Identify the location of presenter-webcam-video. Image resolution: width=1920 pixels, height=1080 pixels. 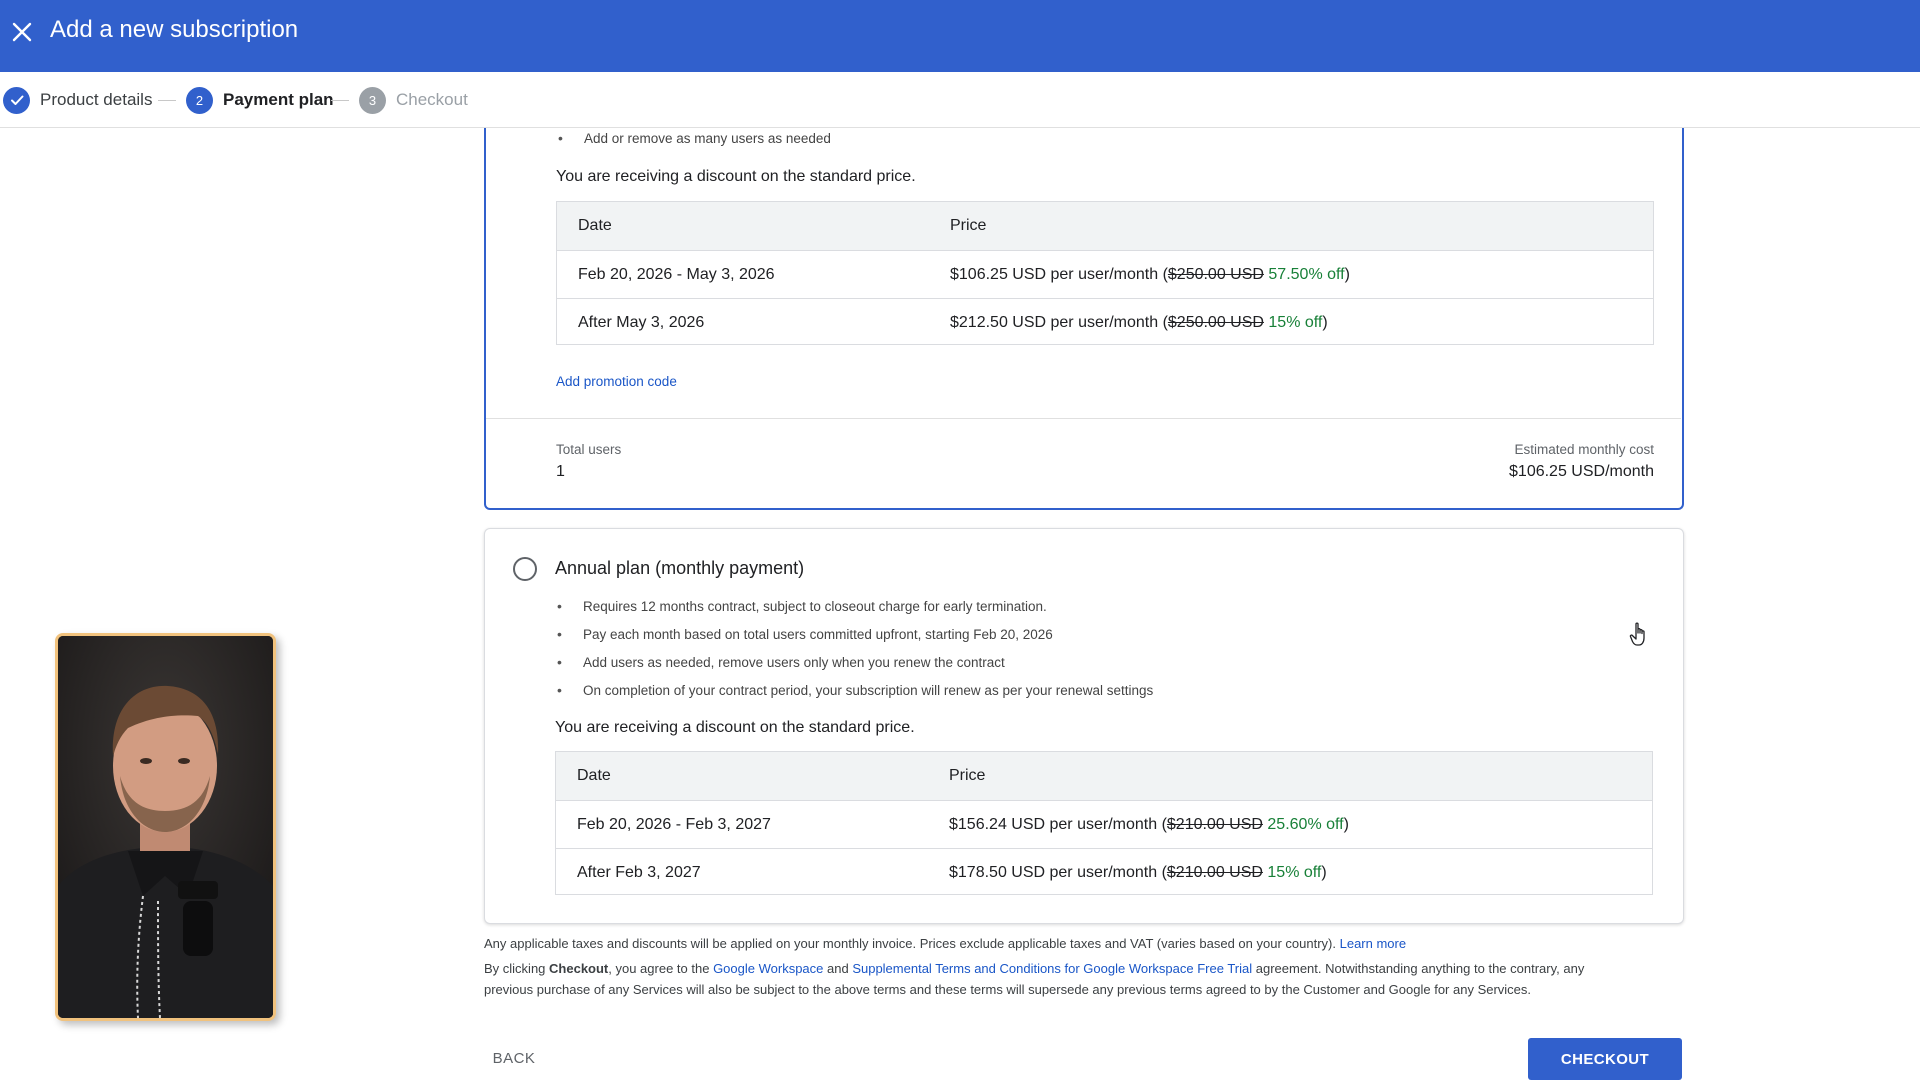
(165, 827).